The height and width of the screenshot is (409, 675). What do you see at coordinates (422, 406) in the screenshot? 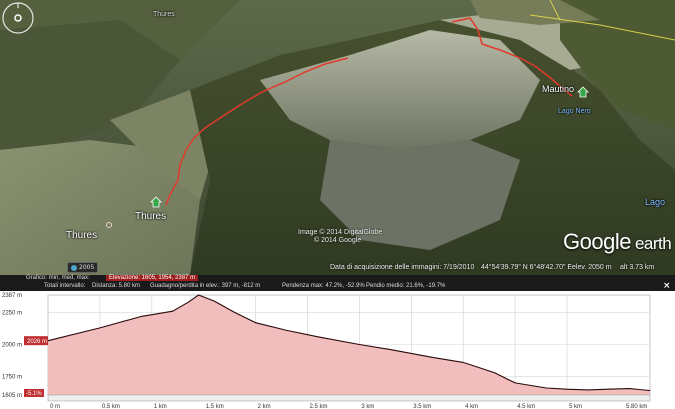
I see `x-tick-label: 3.5 km` at bounding box center [422, 406].